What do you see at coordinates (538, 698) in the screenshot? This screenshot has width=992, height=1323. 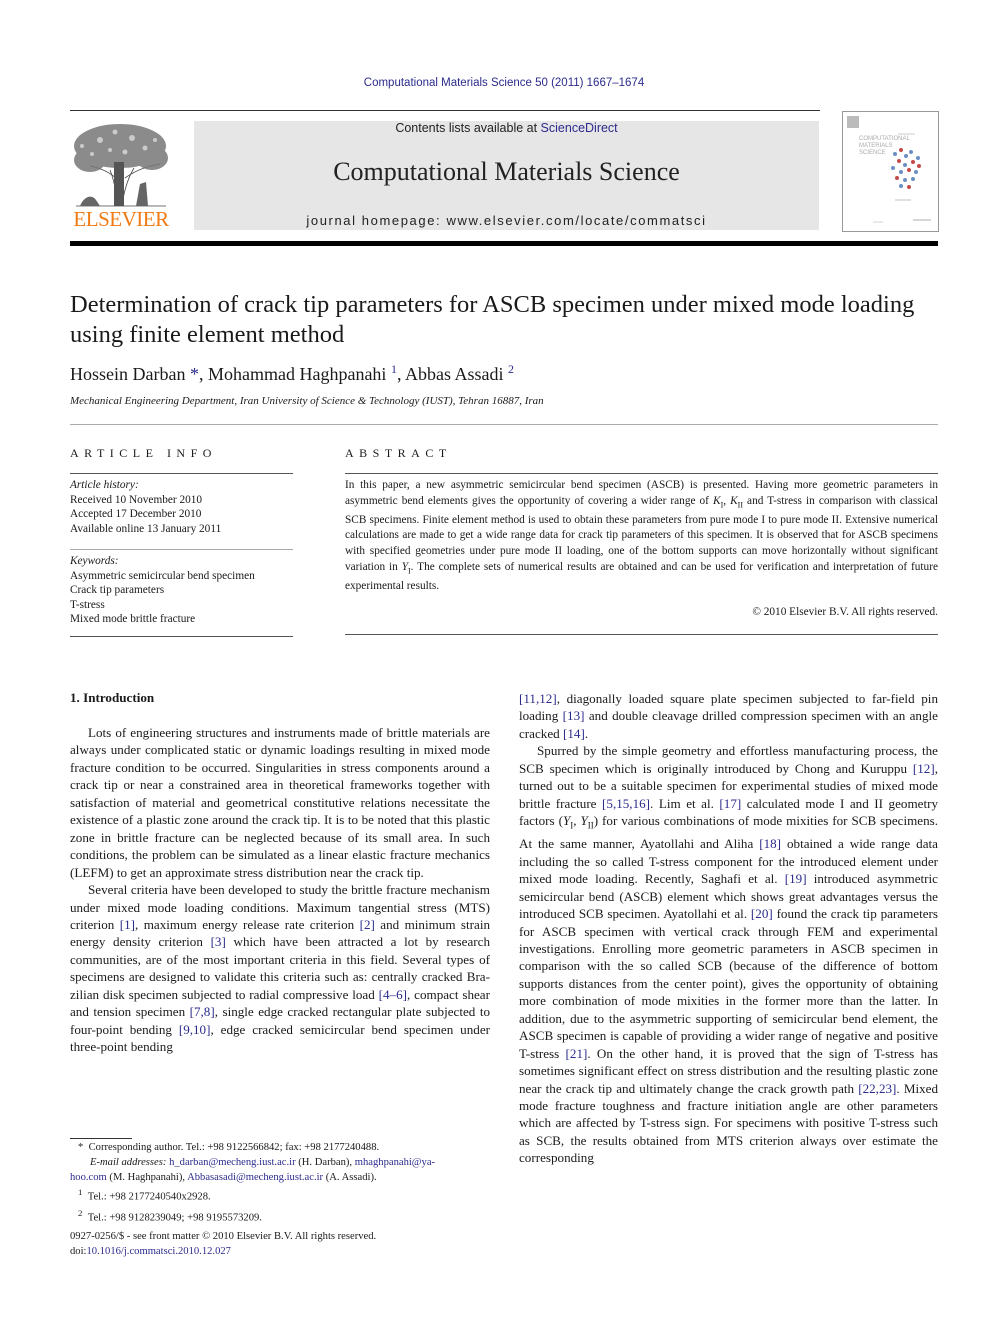 I see `citation-link: [11,12]` at bounding box center [538, 698].